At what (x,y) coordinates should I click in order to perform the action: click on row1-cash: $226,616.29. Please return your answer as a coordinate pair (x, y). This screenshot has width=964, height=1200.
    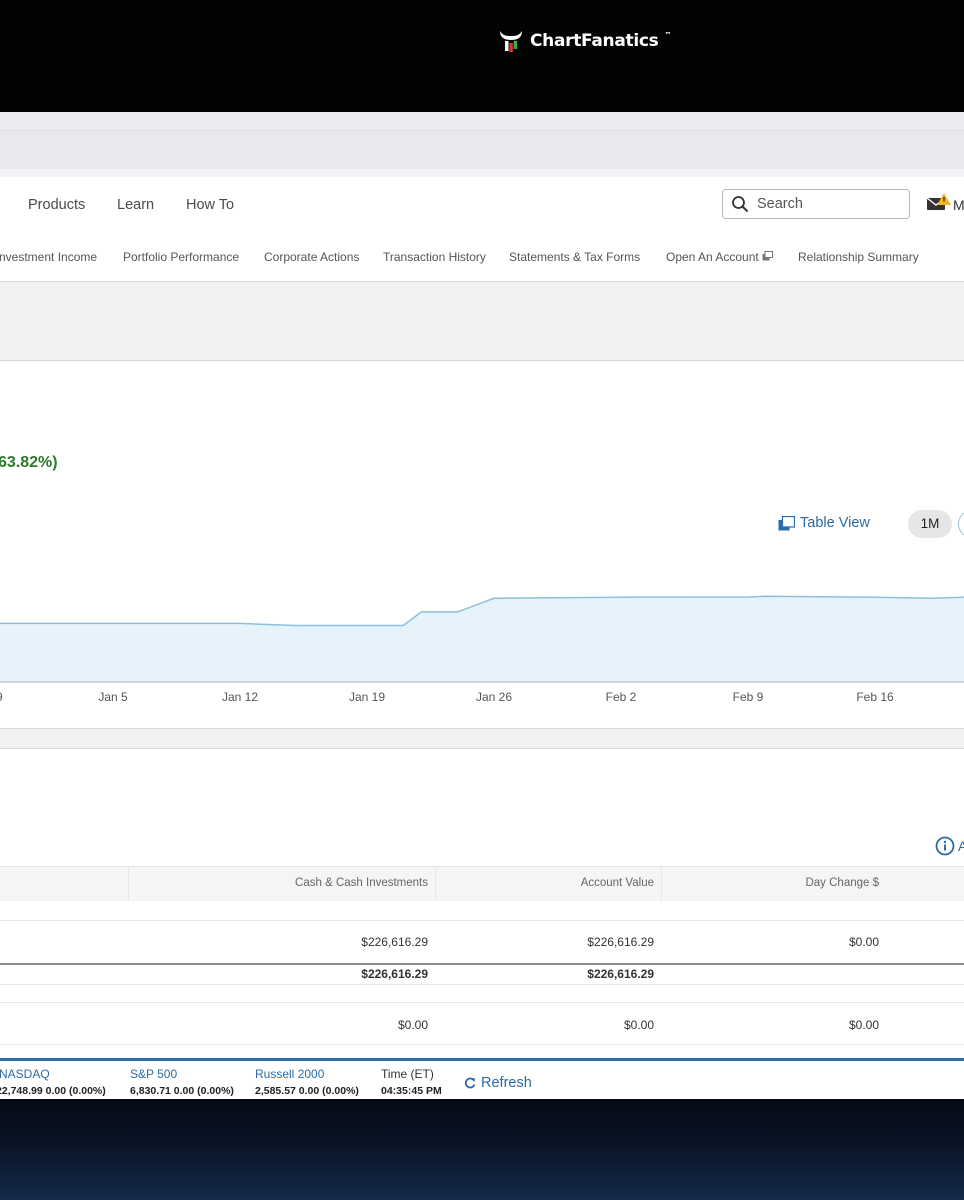
    Looking at the image, I should click on (394, 942).